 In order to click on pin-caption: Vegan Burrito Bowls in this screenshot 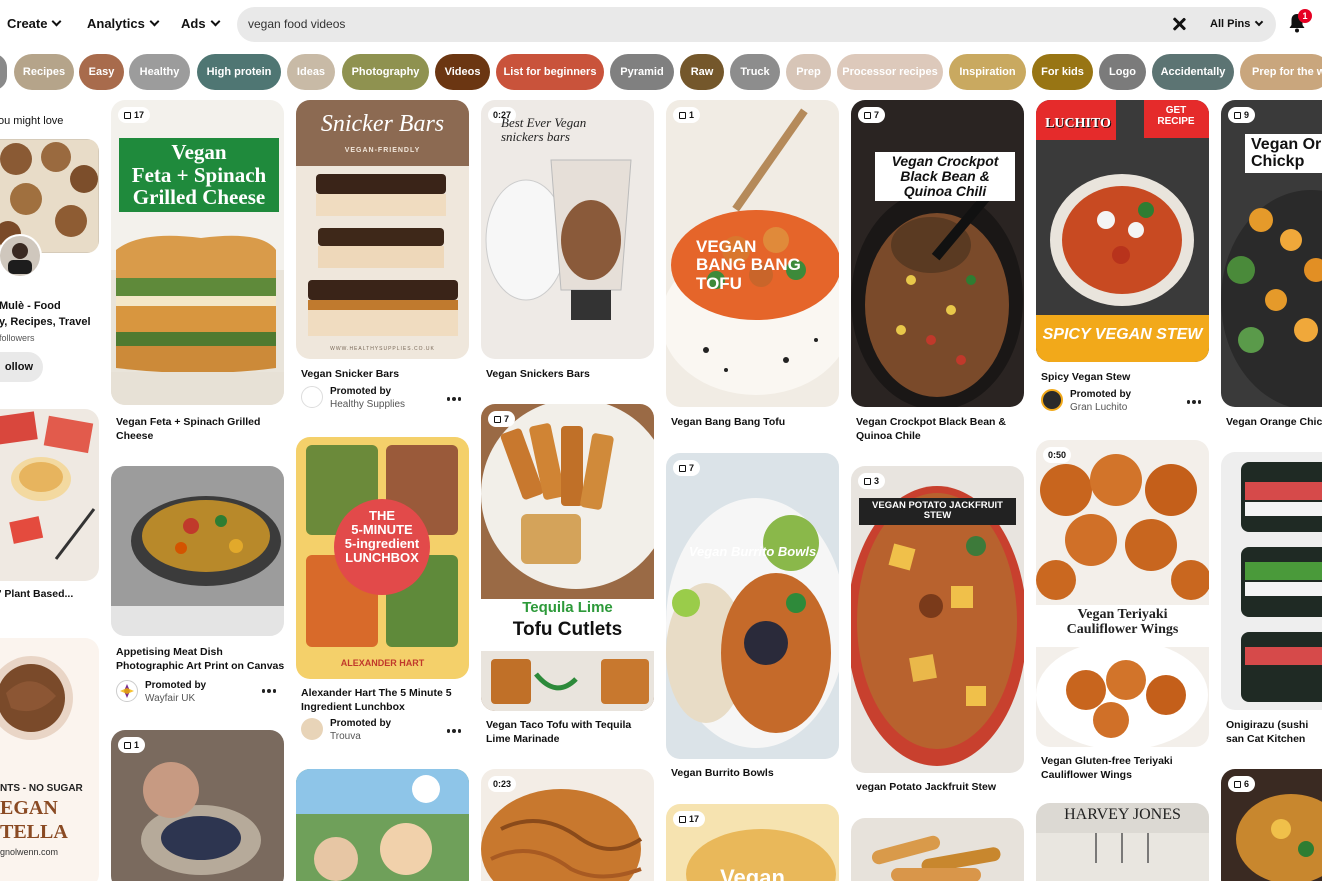, I will do `click(756, 773)`.